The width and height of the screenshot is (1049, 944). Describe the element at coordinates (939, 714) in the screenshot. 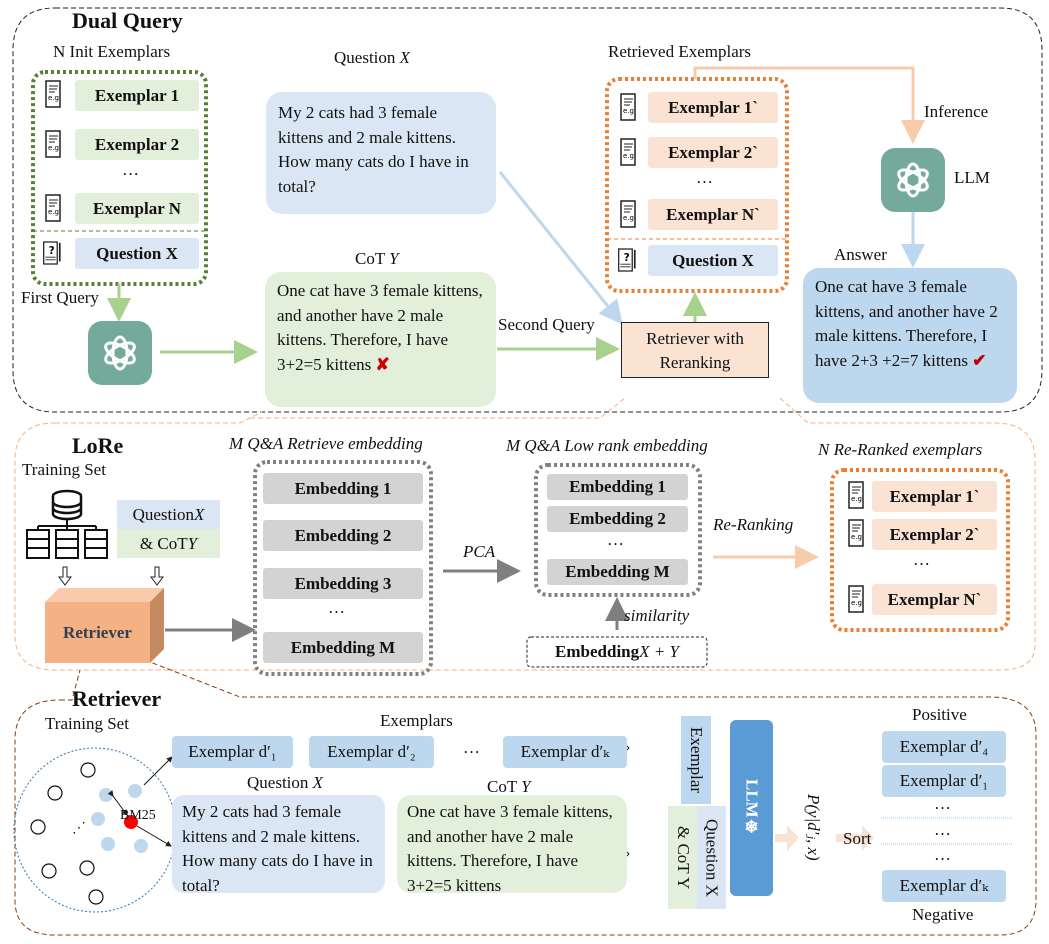

I see `positive-label: Positive` at that location.